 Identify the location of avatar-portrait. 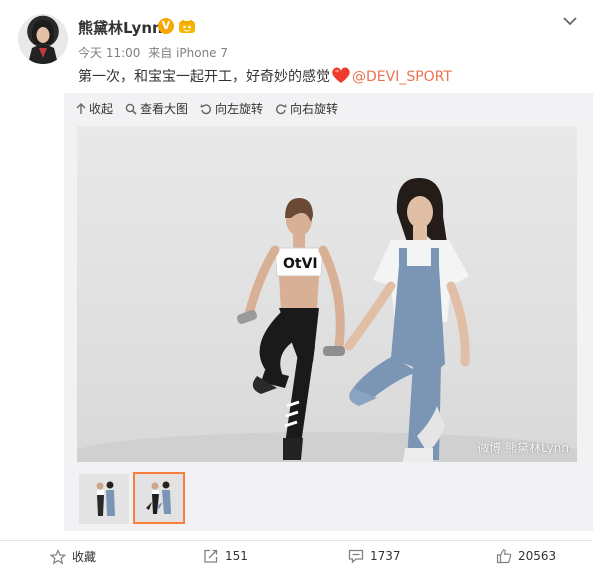
(43, 42).